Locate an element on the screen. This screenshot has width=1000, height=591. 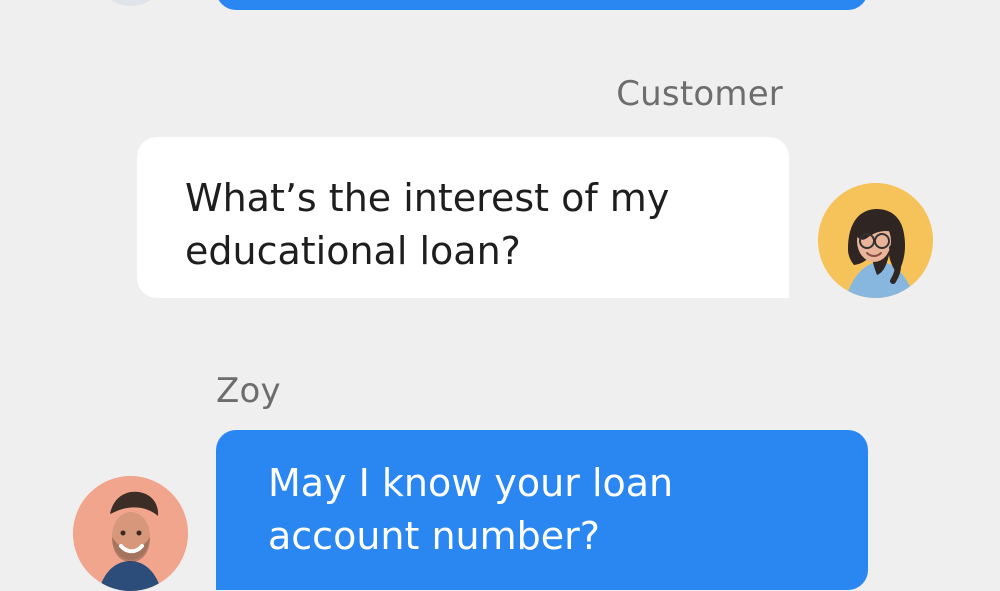
message-text: May I know your loan account number? is located at coordinates (471, 509).